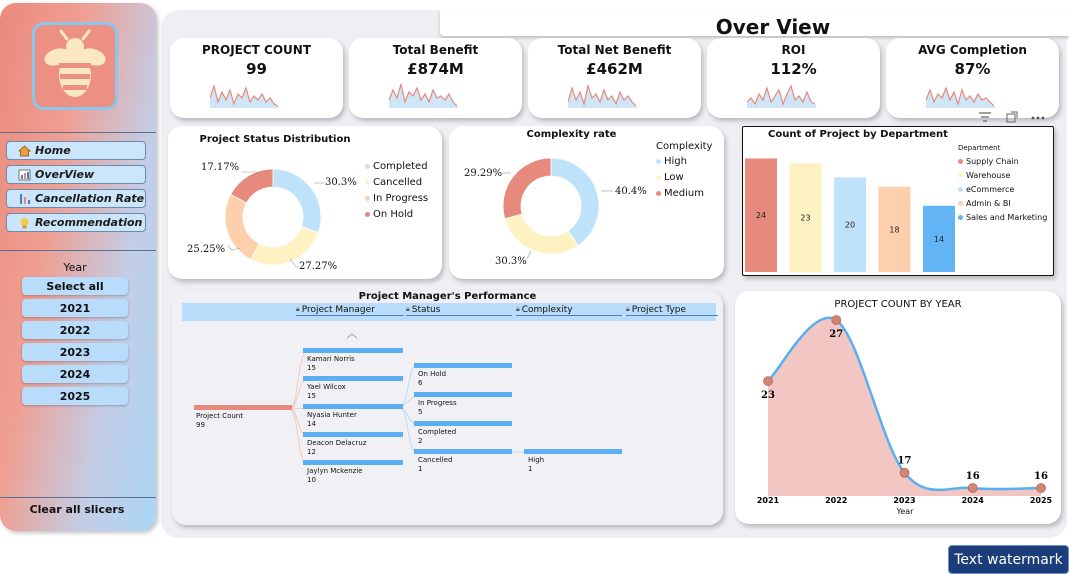  I want to click on legend-supply-chain: Supply Chain, so click(988, 161).